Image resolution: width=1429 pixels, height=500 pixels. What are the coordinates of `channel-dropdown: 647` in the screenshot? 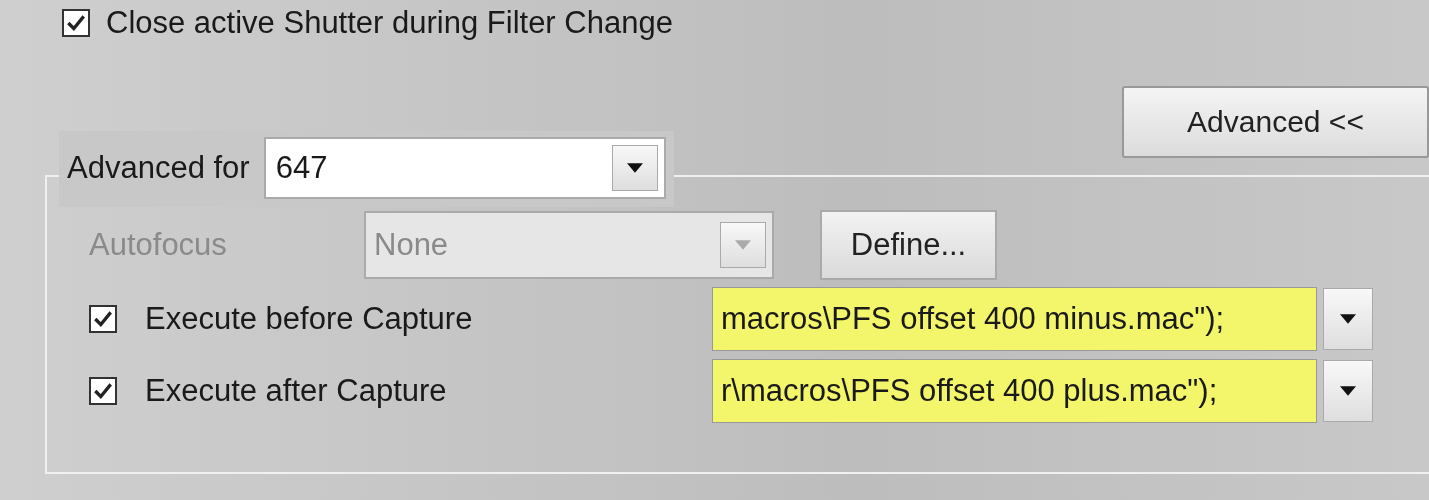 It's located at (464, 168).